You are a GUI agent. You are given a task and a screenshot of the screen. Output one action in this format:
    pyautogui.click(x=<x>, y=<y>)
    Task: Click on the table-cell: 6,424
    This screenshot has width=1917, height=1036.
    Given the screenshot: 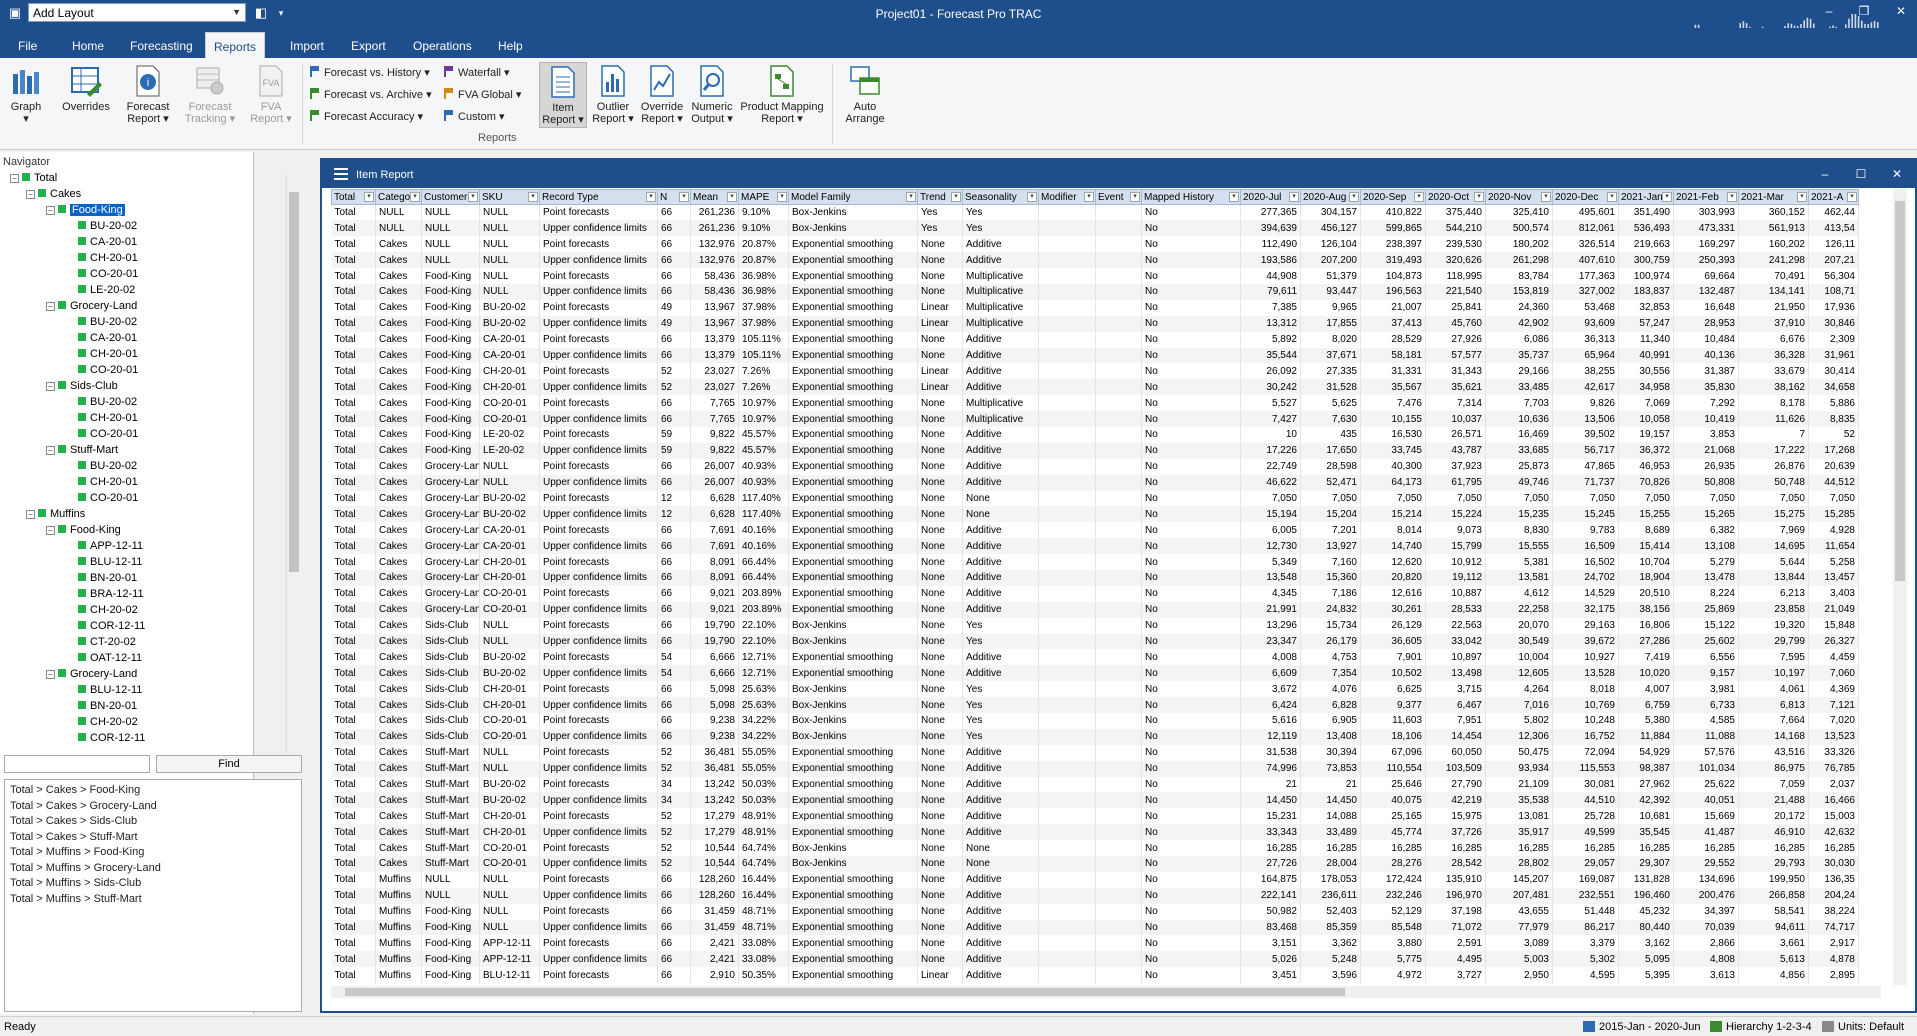 What is the action you would take?
    pyautogui.click(x=1270, y=705)
    